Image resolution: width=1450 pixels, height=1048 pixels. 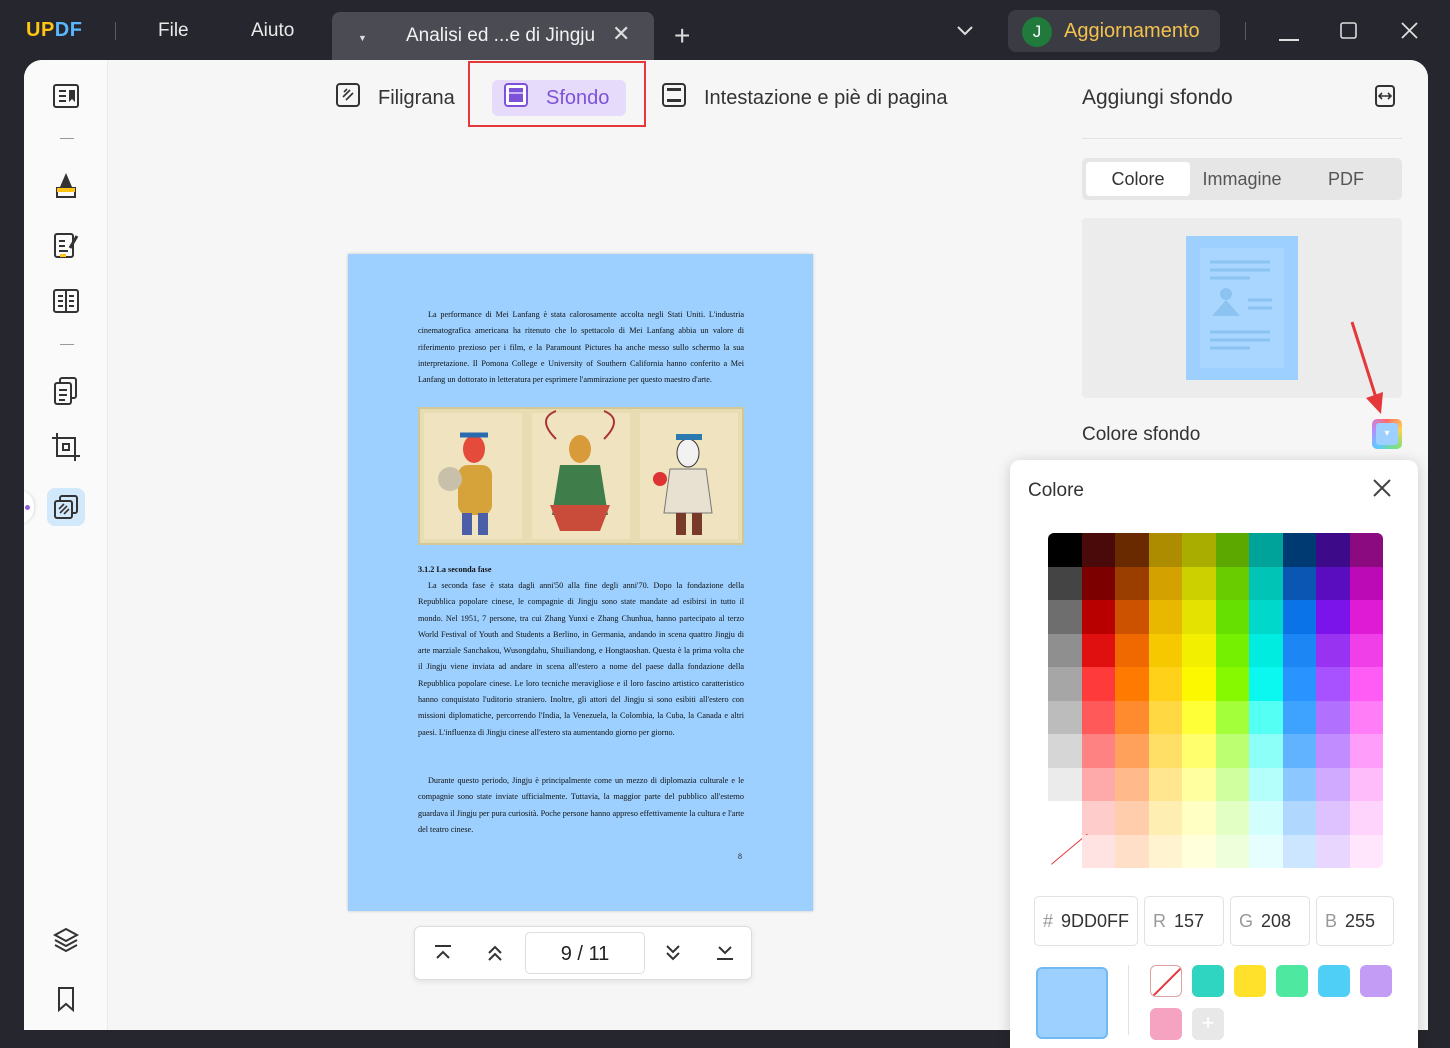 What do you see at coordinates (682, 36) in the screenshot?
I see `new-tab-button: +` at bounding box center [682, 36].